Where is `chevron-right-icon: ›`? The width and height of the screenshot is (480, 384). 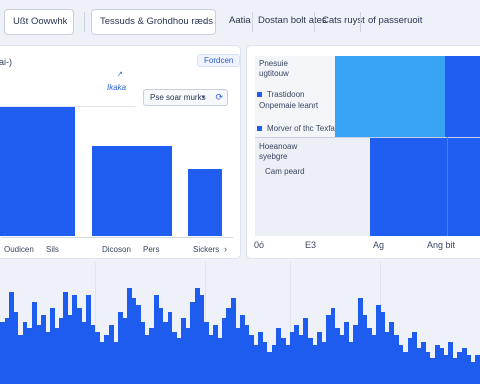 chevron-right-icon: › is located at coordinates (225, 249).